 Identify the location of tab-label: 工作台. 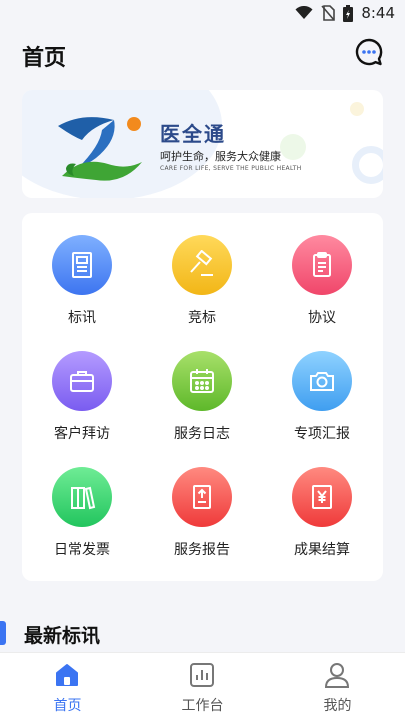
(202, 706).